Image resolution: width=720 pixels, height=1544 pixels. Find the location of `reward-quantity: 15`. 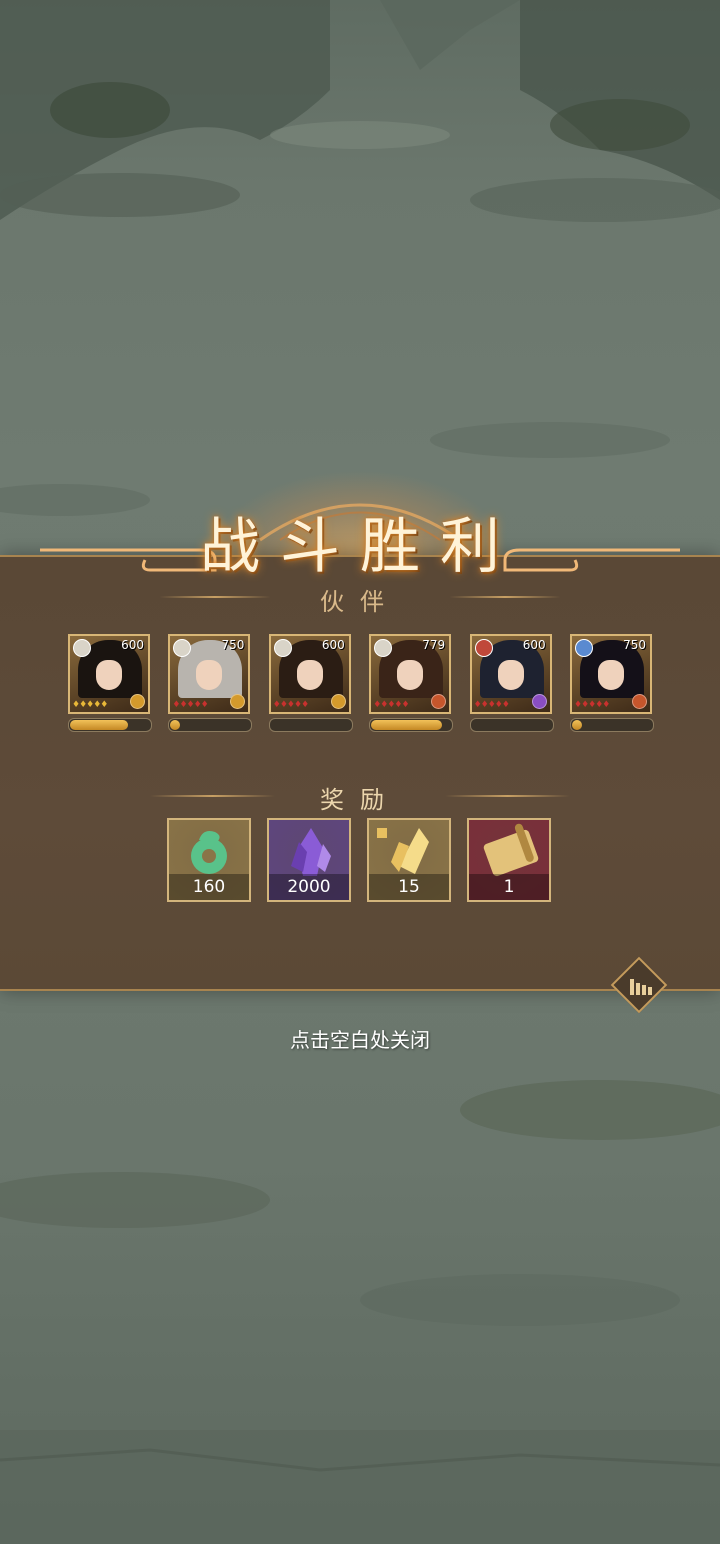

reward-quantity: 15 is located at coordinates (409, 887).